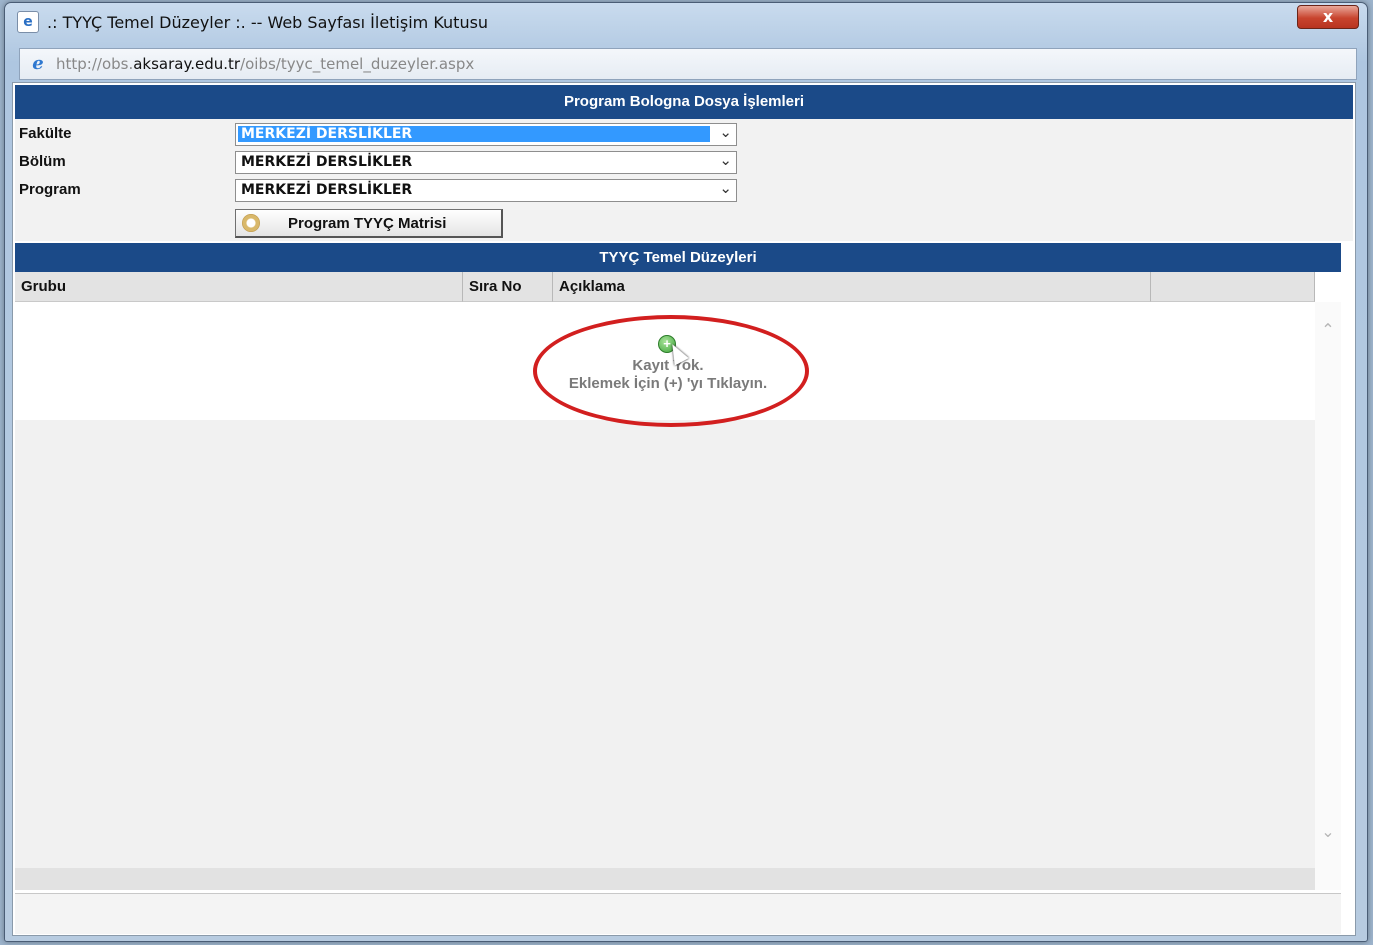  Describe the element at coordinates (50, 189) in the screenshot. I see `program-label: Program` at that location.